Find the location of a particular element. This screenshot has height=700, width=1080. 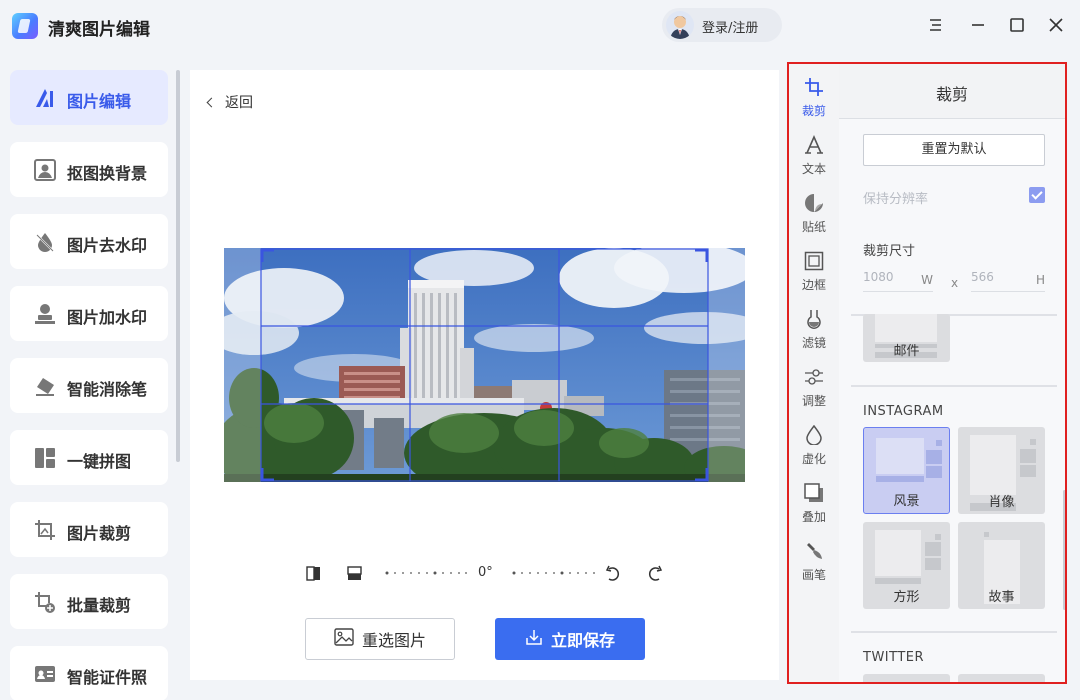

nav-label: 图片编辑 is located at coordinates (99, 101).